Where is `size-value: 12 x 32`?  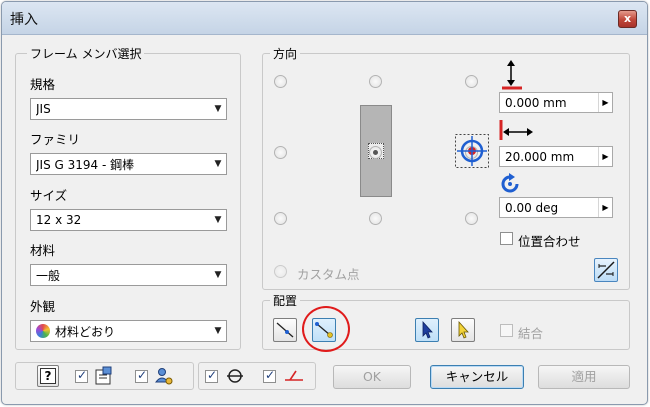
size-value: 12 x 32 is located at coordinates (59, 220).